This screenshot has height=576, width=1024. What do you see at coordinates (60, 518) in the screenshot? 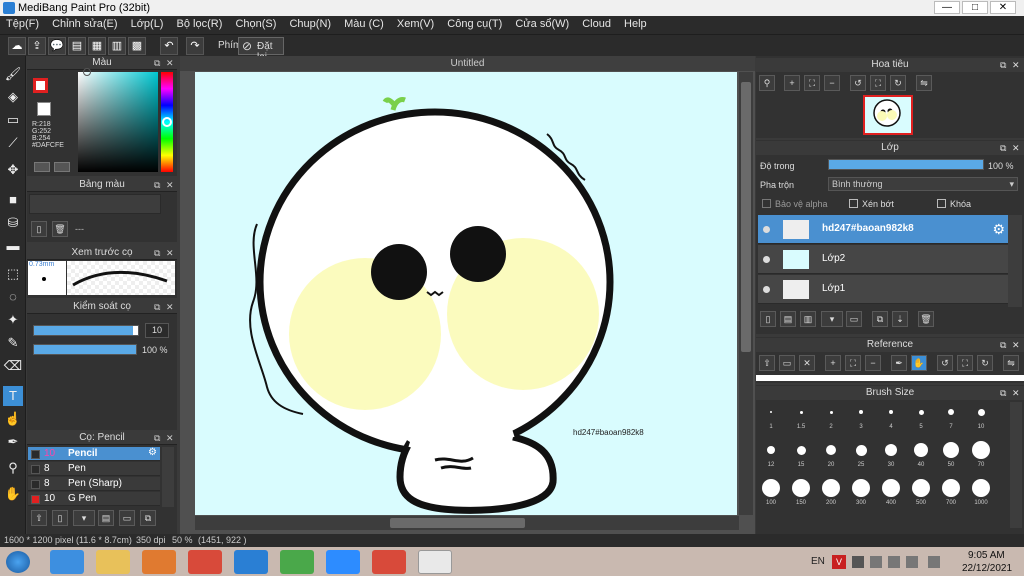
I see `new-brush-icon: ▯` at bounding box center [60, 518].